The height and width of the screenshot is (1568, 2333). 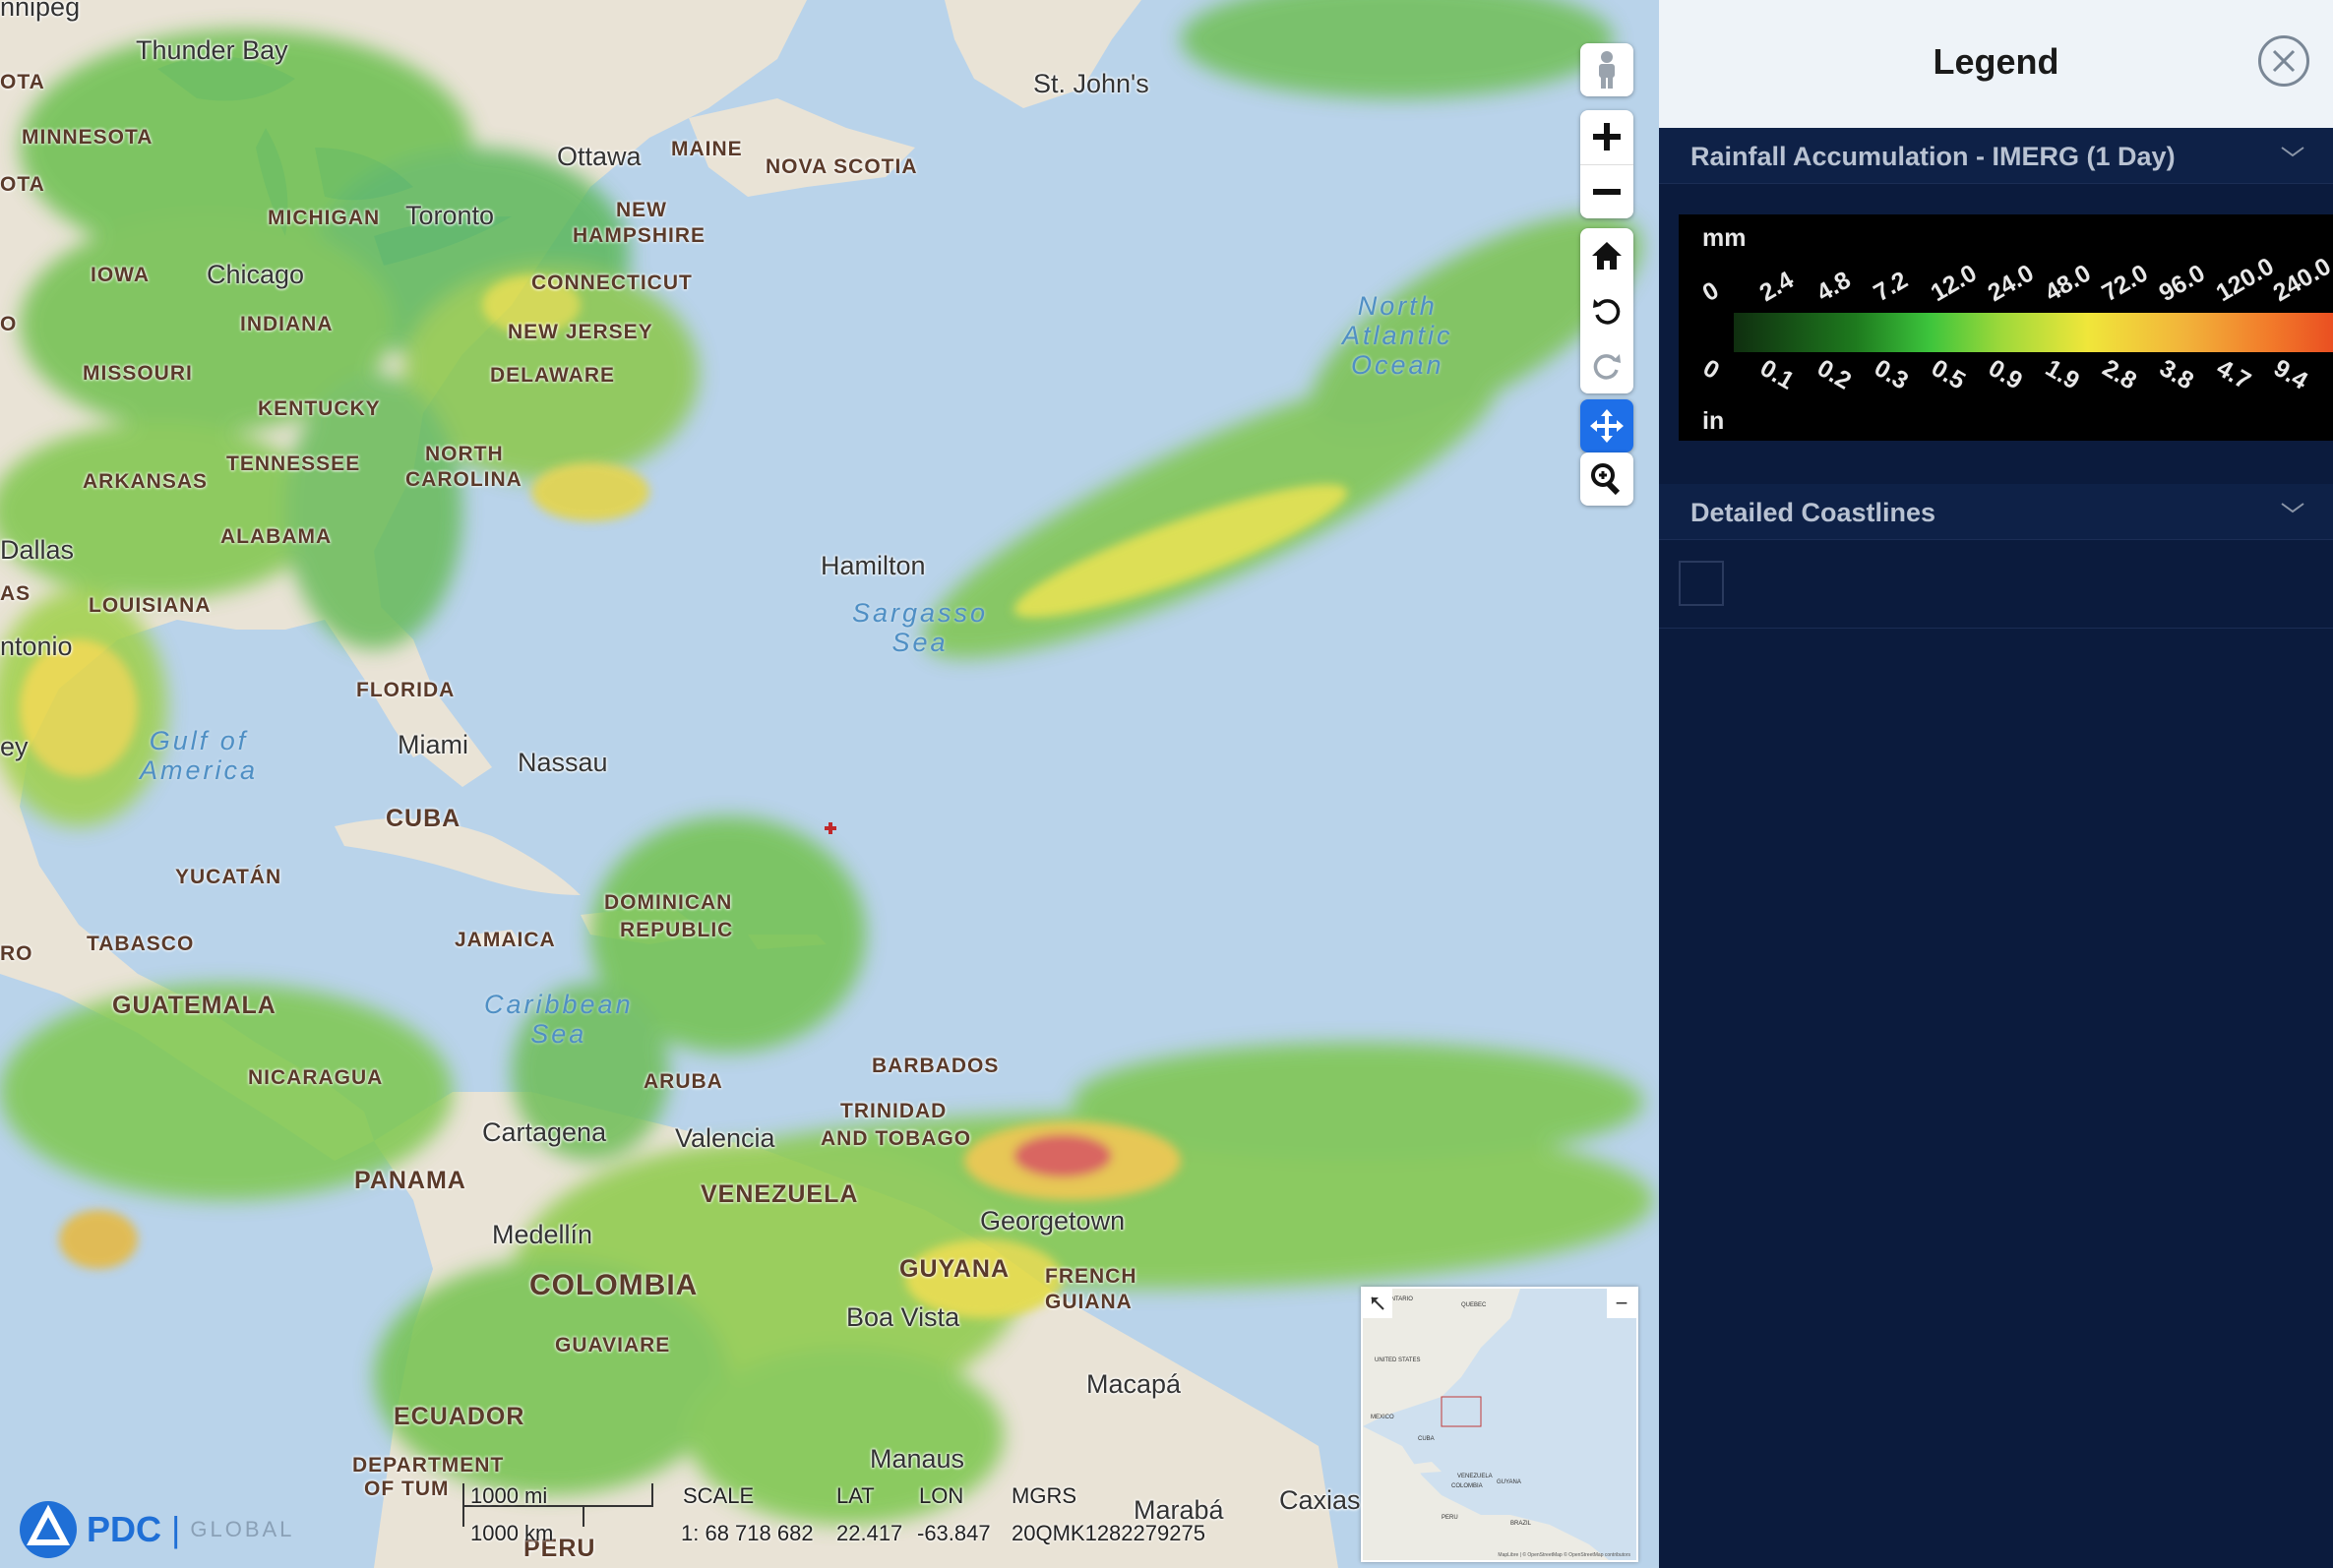 I want to click on home-icon, so click(x=1607, y=256).